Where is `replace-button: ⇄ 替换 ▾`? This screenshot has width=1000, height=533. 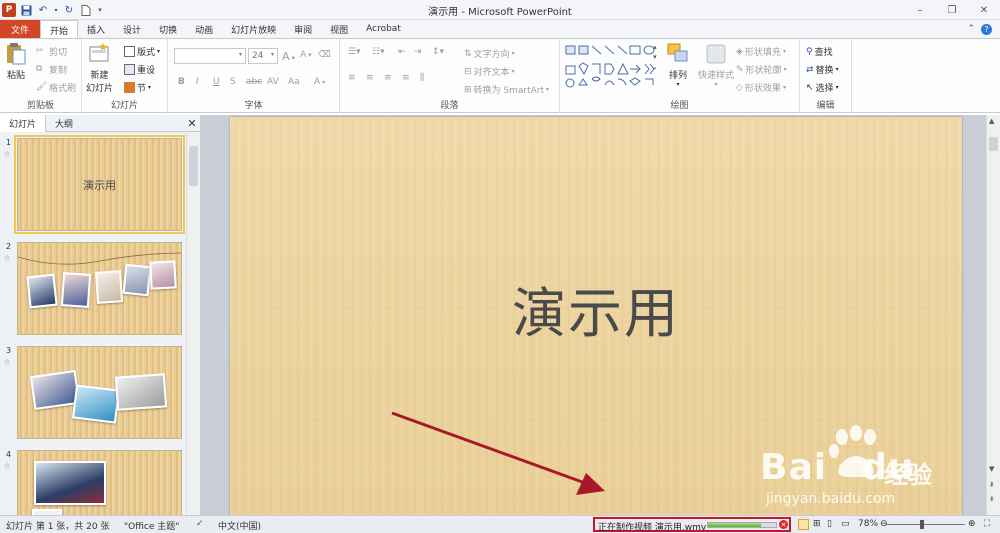 replace-button: ⇄ 替换 ▾ is located at coordinates (822, 70).